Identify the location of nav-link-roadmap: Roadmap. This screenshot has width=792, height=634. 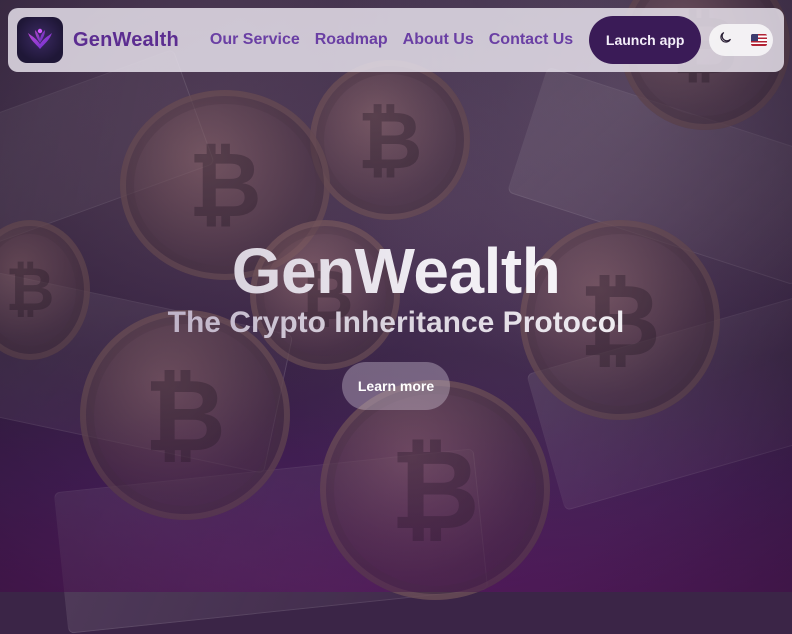
(351, 40).